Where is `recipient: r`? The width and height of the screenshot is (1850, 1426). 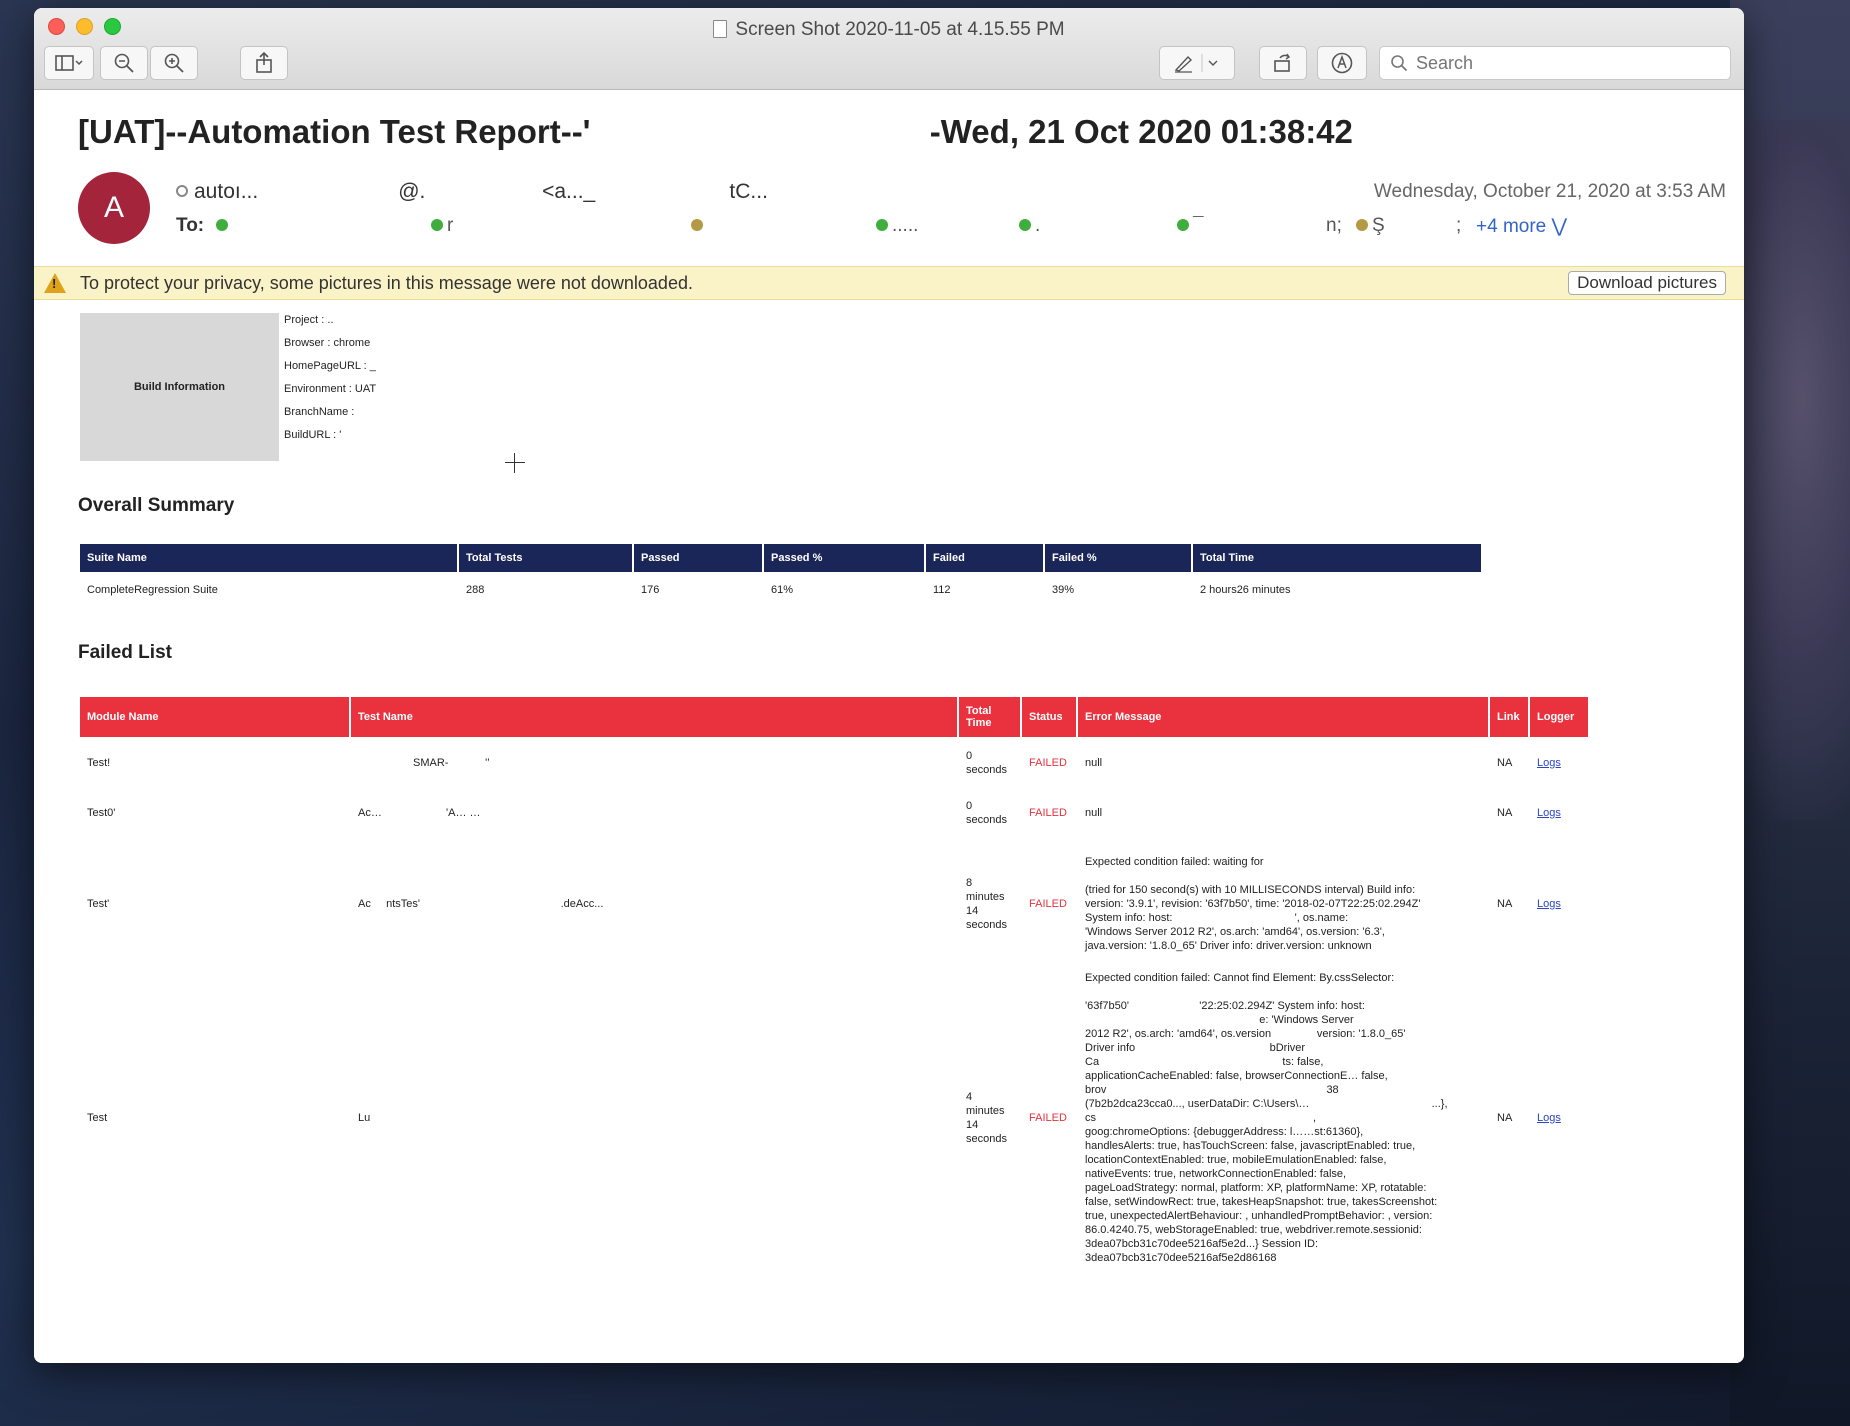
recipient: r is located at coordinates (442, 226).